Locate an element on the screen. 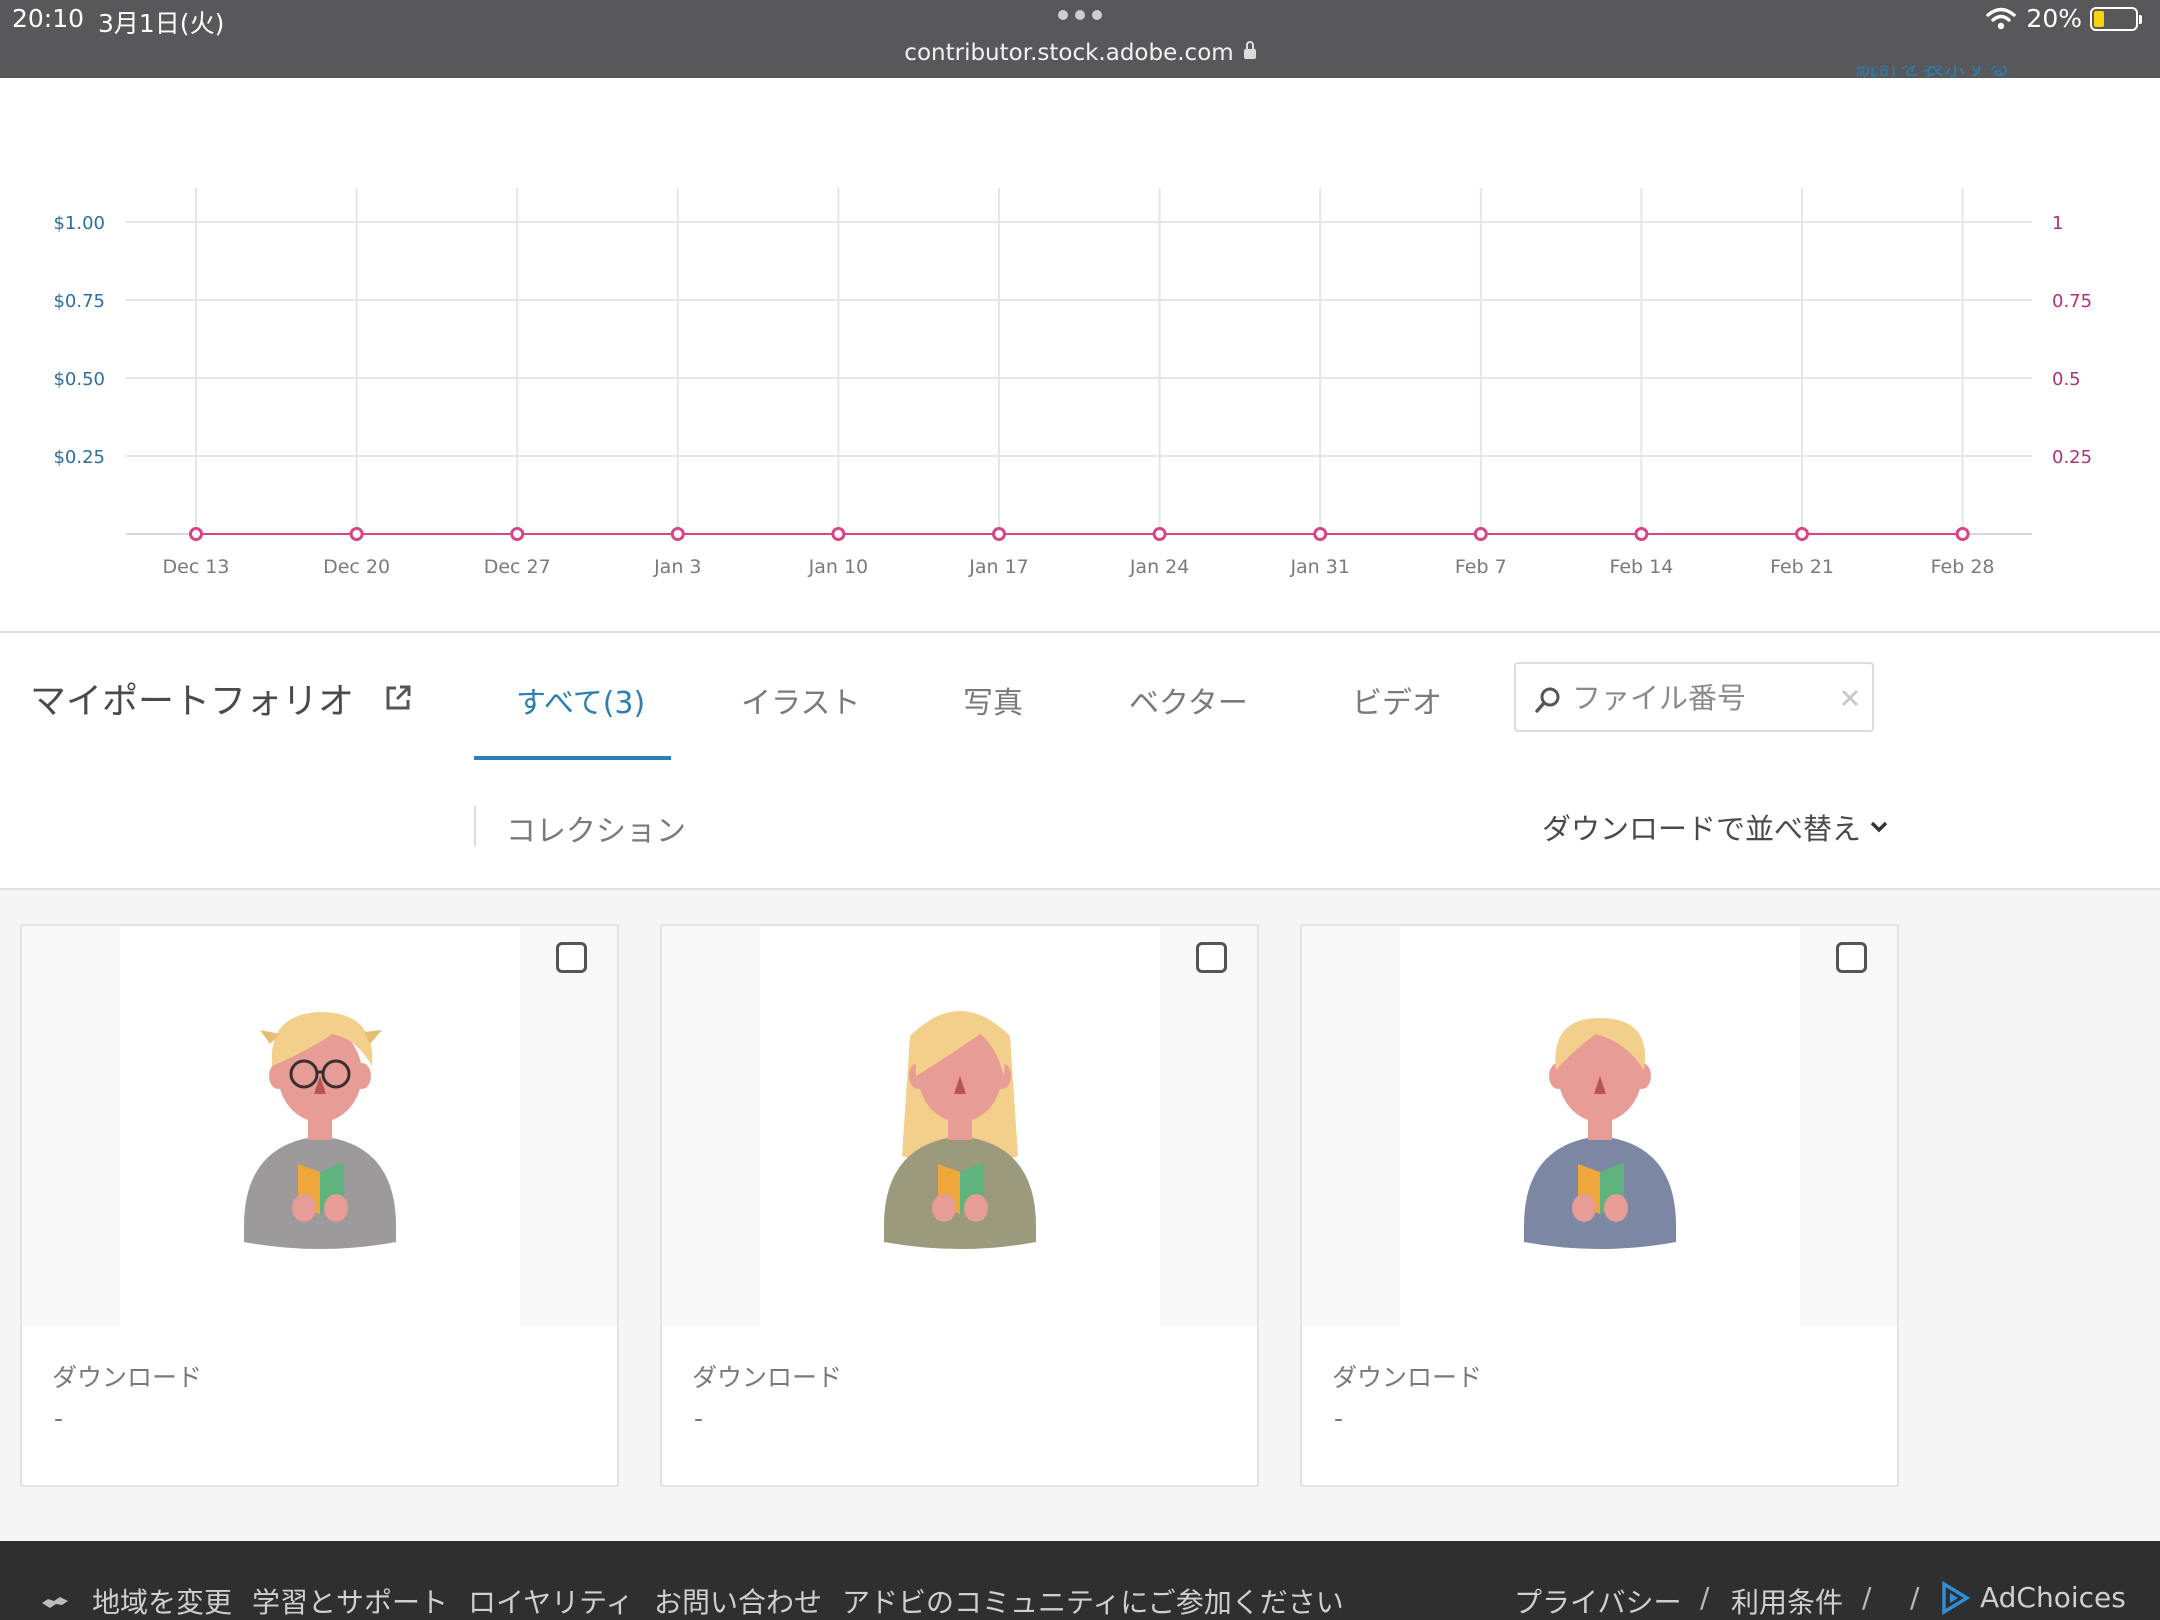 Image resolution: width=2160 pixels, height=1620 pixels. search-icon is located at coordinates (1547, 700).